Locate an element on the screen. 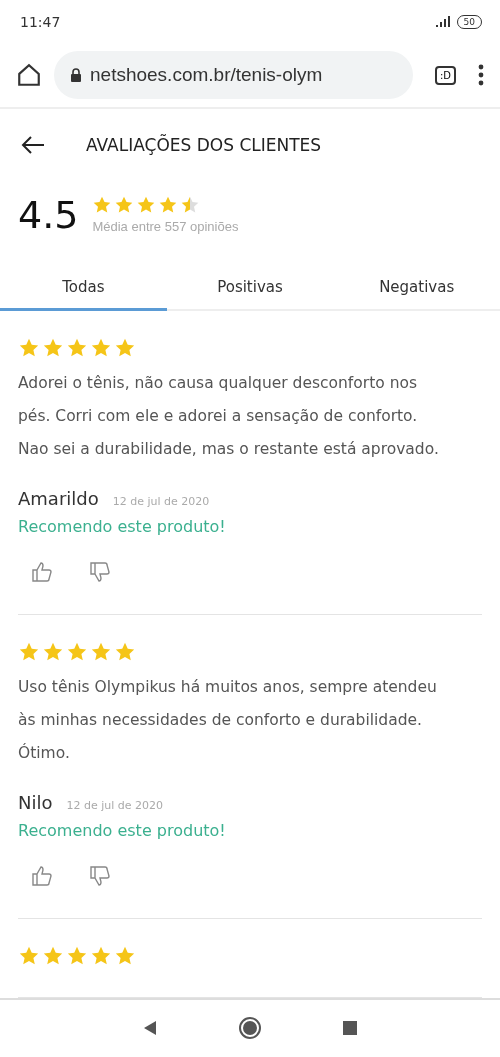 The height and width of the screenshot is (1057, 500). filter-tab: Positivas is located at coordinates (250, 289).